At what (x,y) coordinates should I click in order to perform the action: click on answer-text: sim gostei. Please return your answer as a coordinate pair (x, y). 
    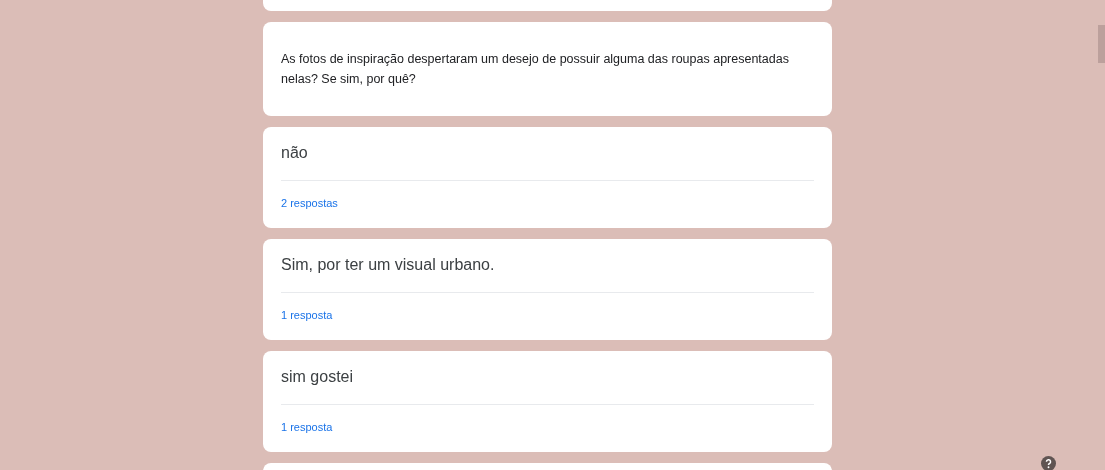
    Looking at the image, I should click on (317, 377).